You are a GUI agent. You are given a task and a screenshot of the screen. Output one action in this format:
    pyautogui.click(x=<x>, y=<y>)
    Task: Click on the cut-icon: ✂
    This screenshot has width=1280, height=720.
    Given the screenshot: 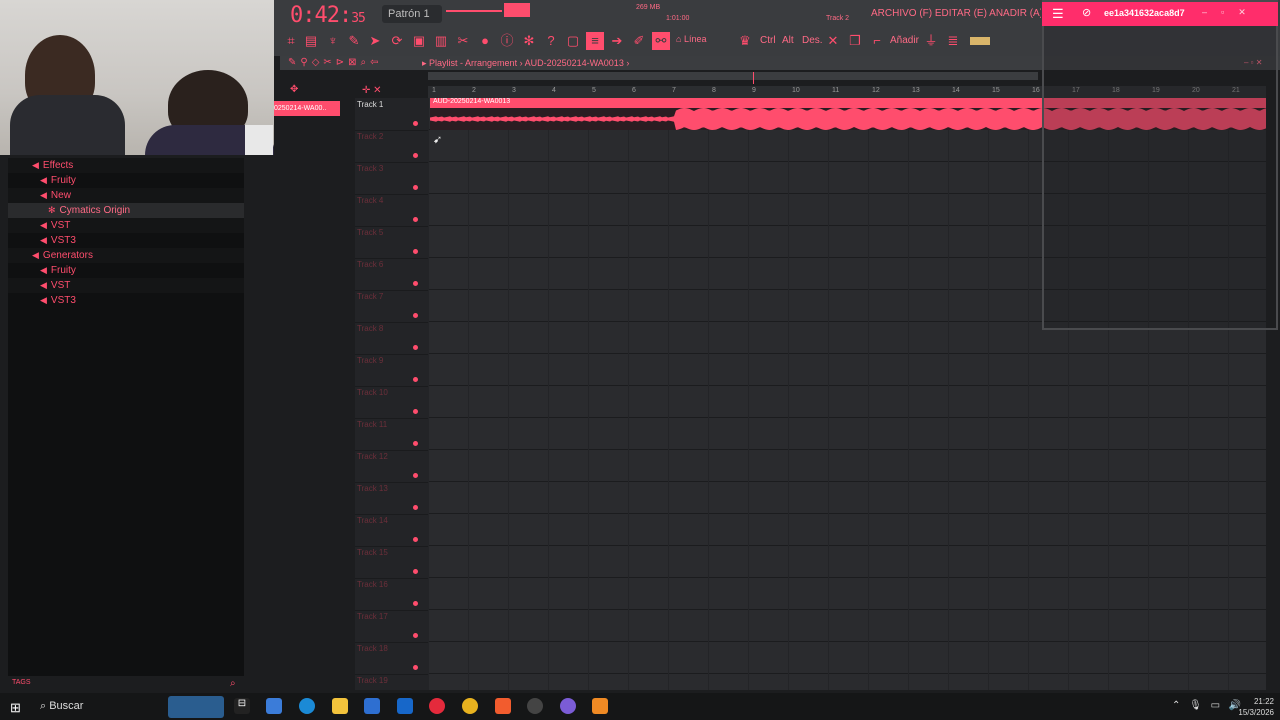 What is the action you would take?
    pyautogui.click(x=463, y=41)
    